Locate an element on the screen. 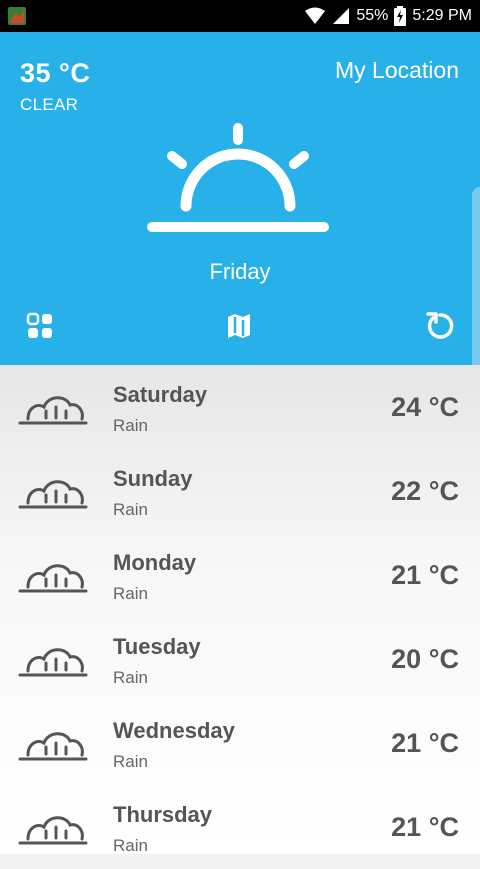 Image resolution: width=480 pixels, height=869 pixels. forecast-day: Monday is located at coordinates (155, 562).